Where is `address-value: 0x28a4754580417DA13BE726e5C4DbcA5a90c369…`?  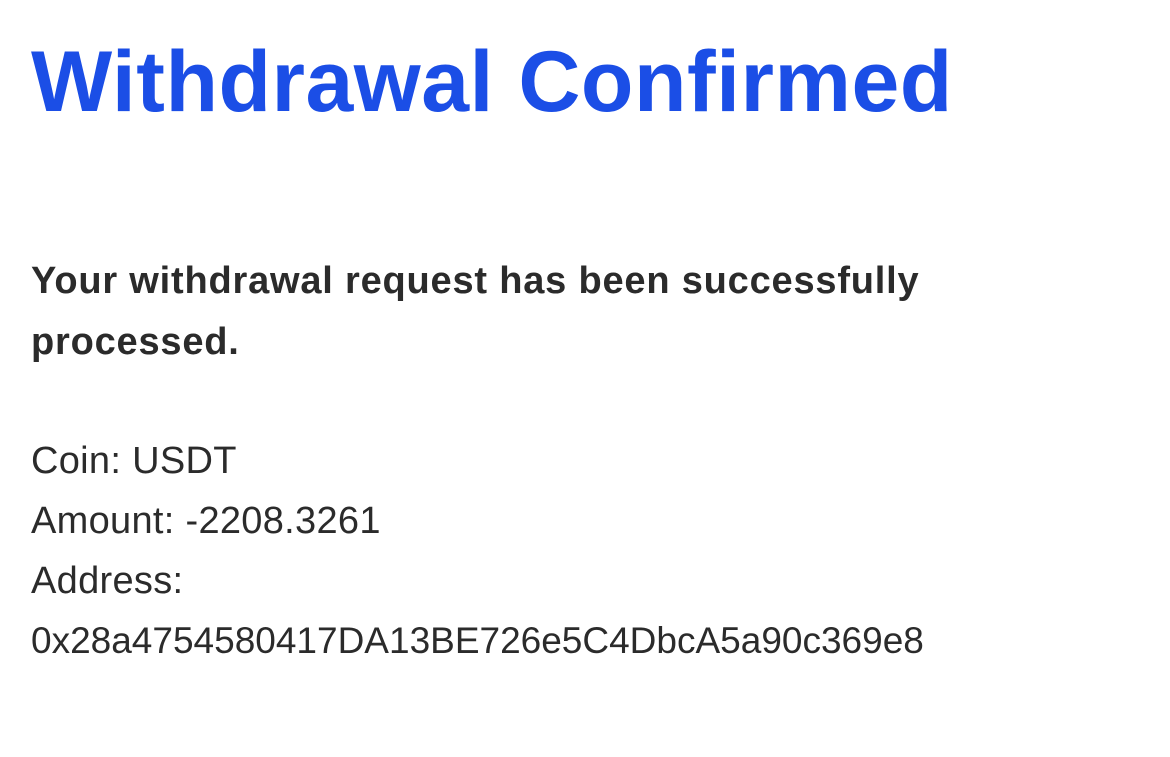
address-value: 0x28a4754580417DA13BE726e5C4DbcA5a90c369… is located at coordinates (477, 640).